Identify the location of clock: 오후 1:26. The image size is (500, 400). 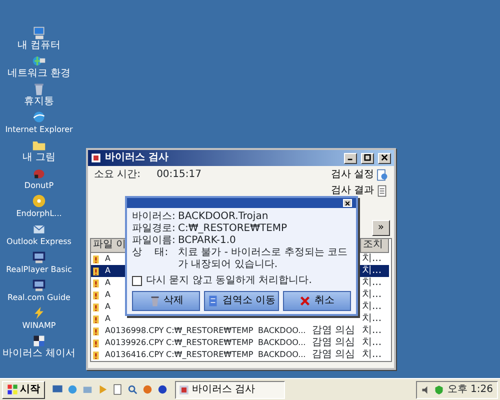
(470, 390).